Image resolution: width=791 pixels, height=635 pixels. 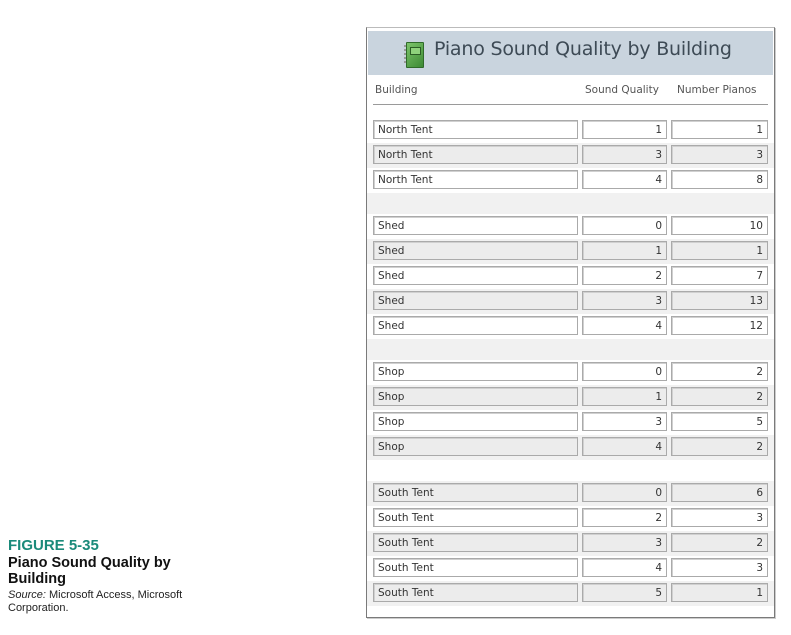 I want to click on table-row: Shed 2 7, so click(x=570, y=276).